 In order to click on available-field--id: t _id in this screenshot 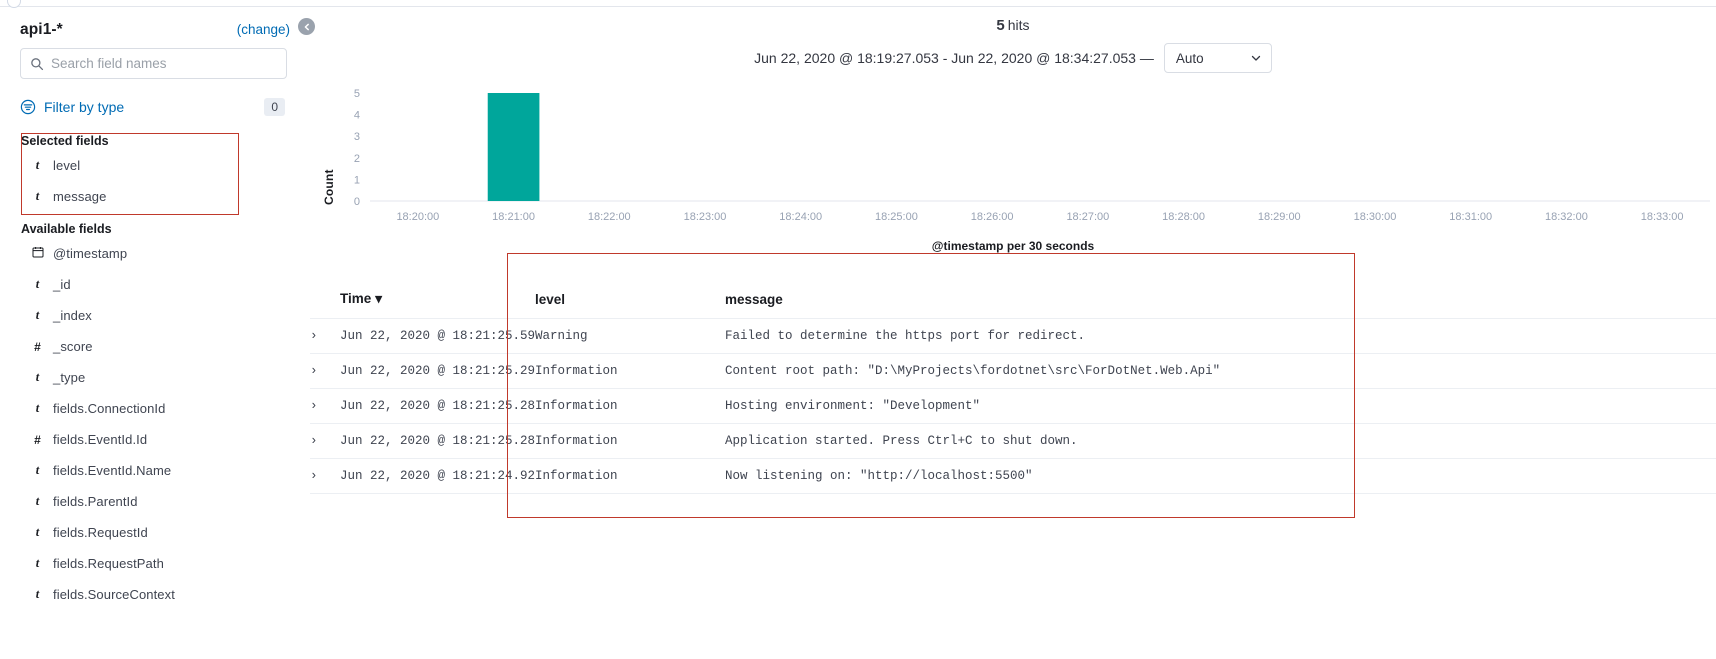, I will do `click(155, 284)`.